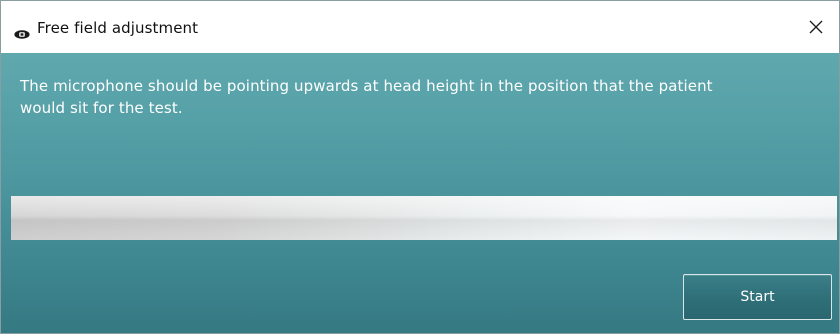 Image resolution: width=840 pixels, height=334 pixels. What do you see at coordinates (757, 297) in the screenshot?
I see `start-button: Start` at bounding box center [757, 297].